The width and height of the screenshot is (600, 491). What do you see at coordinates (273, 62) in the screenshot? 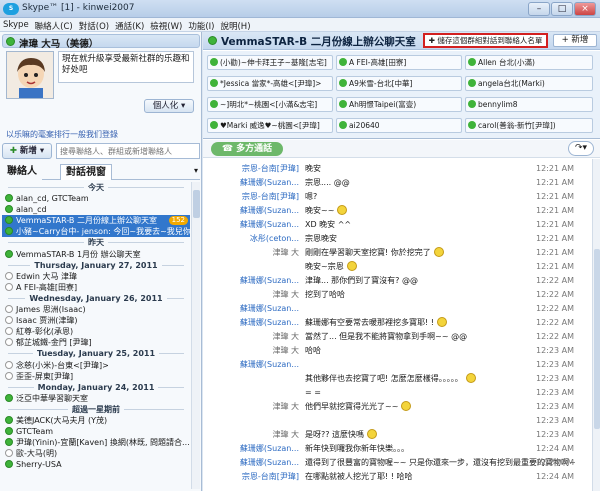
I see `participant-name: (小勸)~伸卡拜王子~基隆[志宅]` at bounding box center [273, 62].